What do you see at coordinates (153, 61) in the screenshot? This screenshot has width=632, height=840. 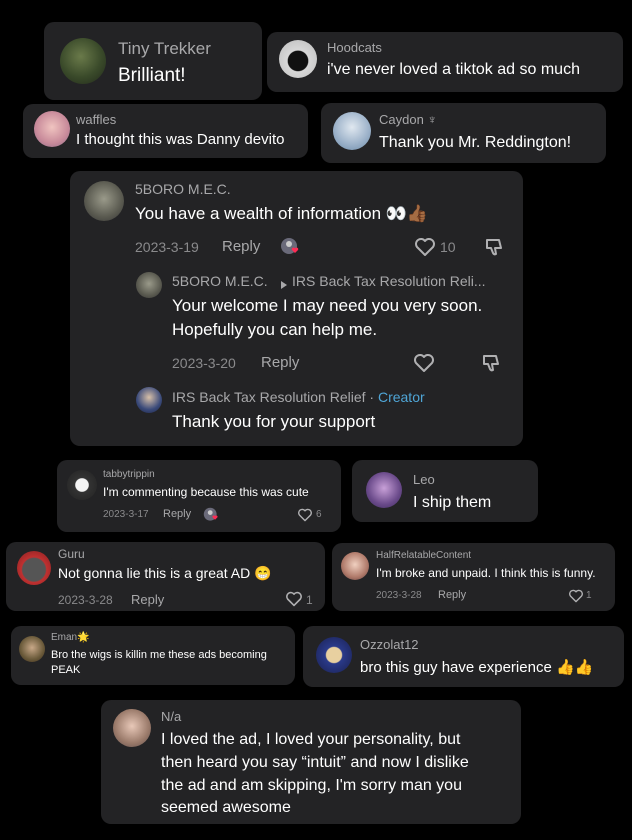 I see `comment-card: Tiny Trekker Brilliant!` at bounding box center [153, 61].